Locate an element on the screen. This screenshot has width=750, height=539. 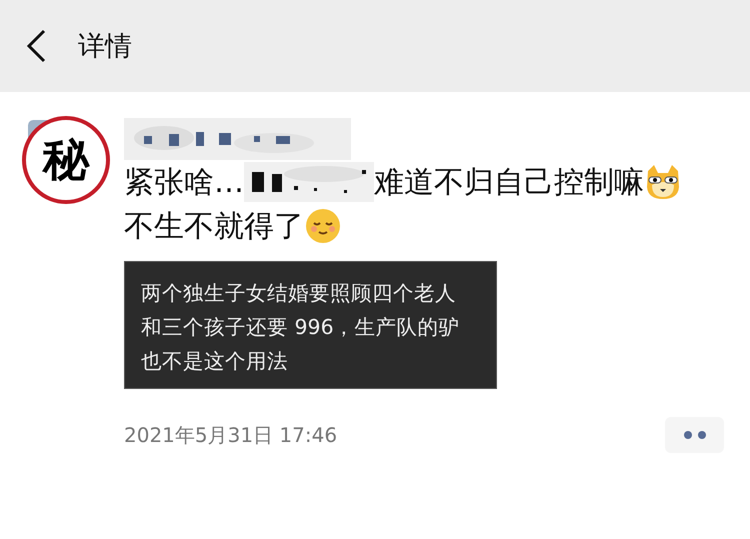
screenshot-image: 两个独生子女结婚要照顾四个老人 和三个孩子还要 996，生产队的驴 也不是这个用法 is located at coordinates (310, 325).